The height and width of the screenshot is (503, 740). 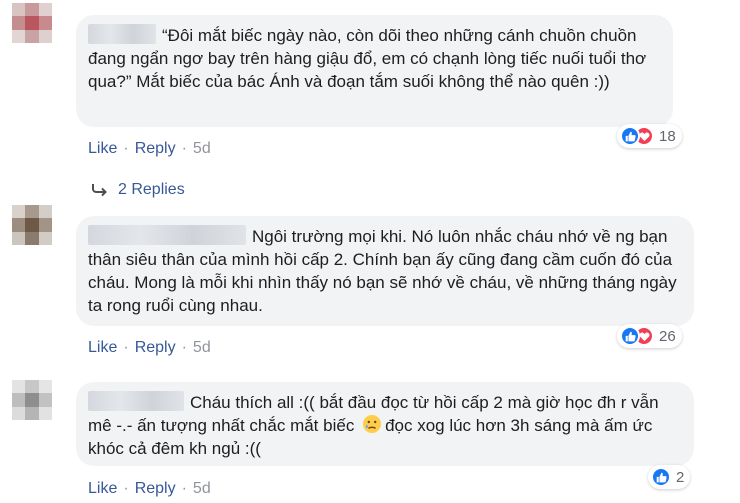 What do you see at coordinates (667, 336) in the screenshot?
I see `reaction-count: 26` at bounding box center [667, 336].